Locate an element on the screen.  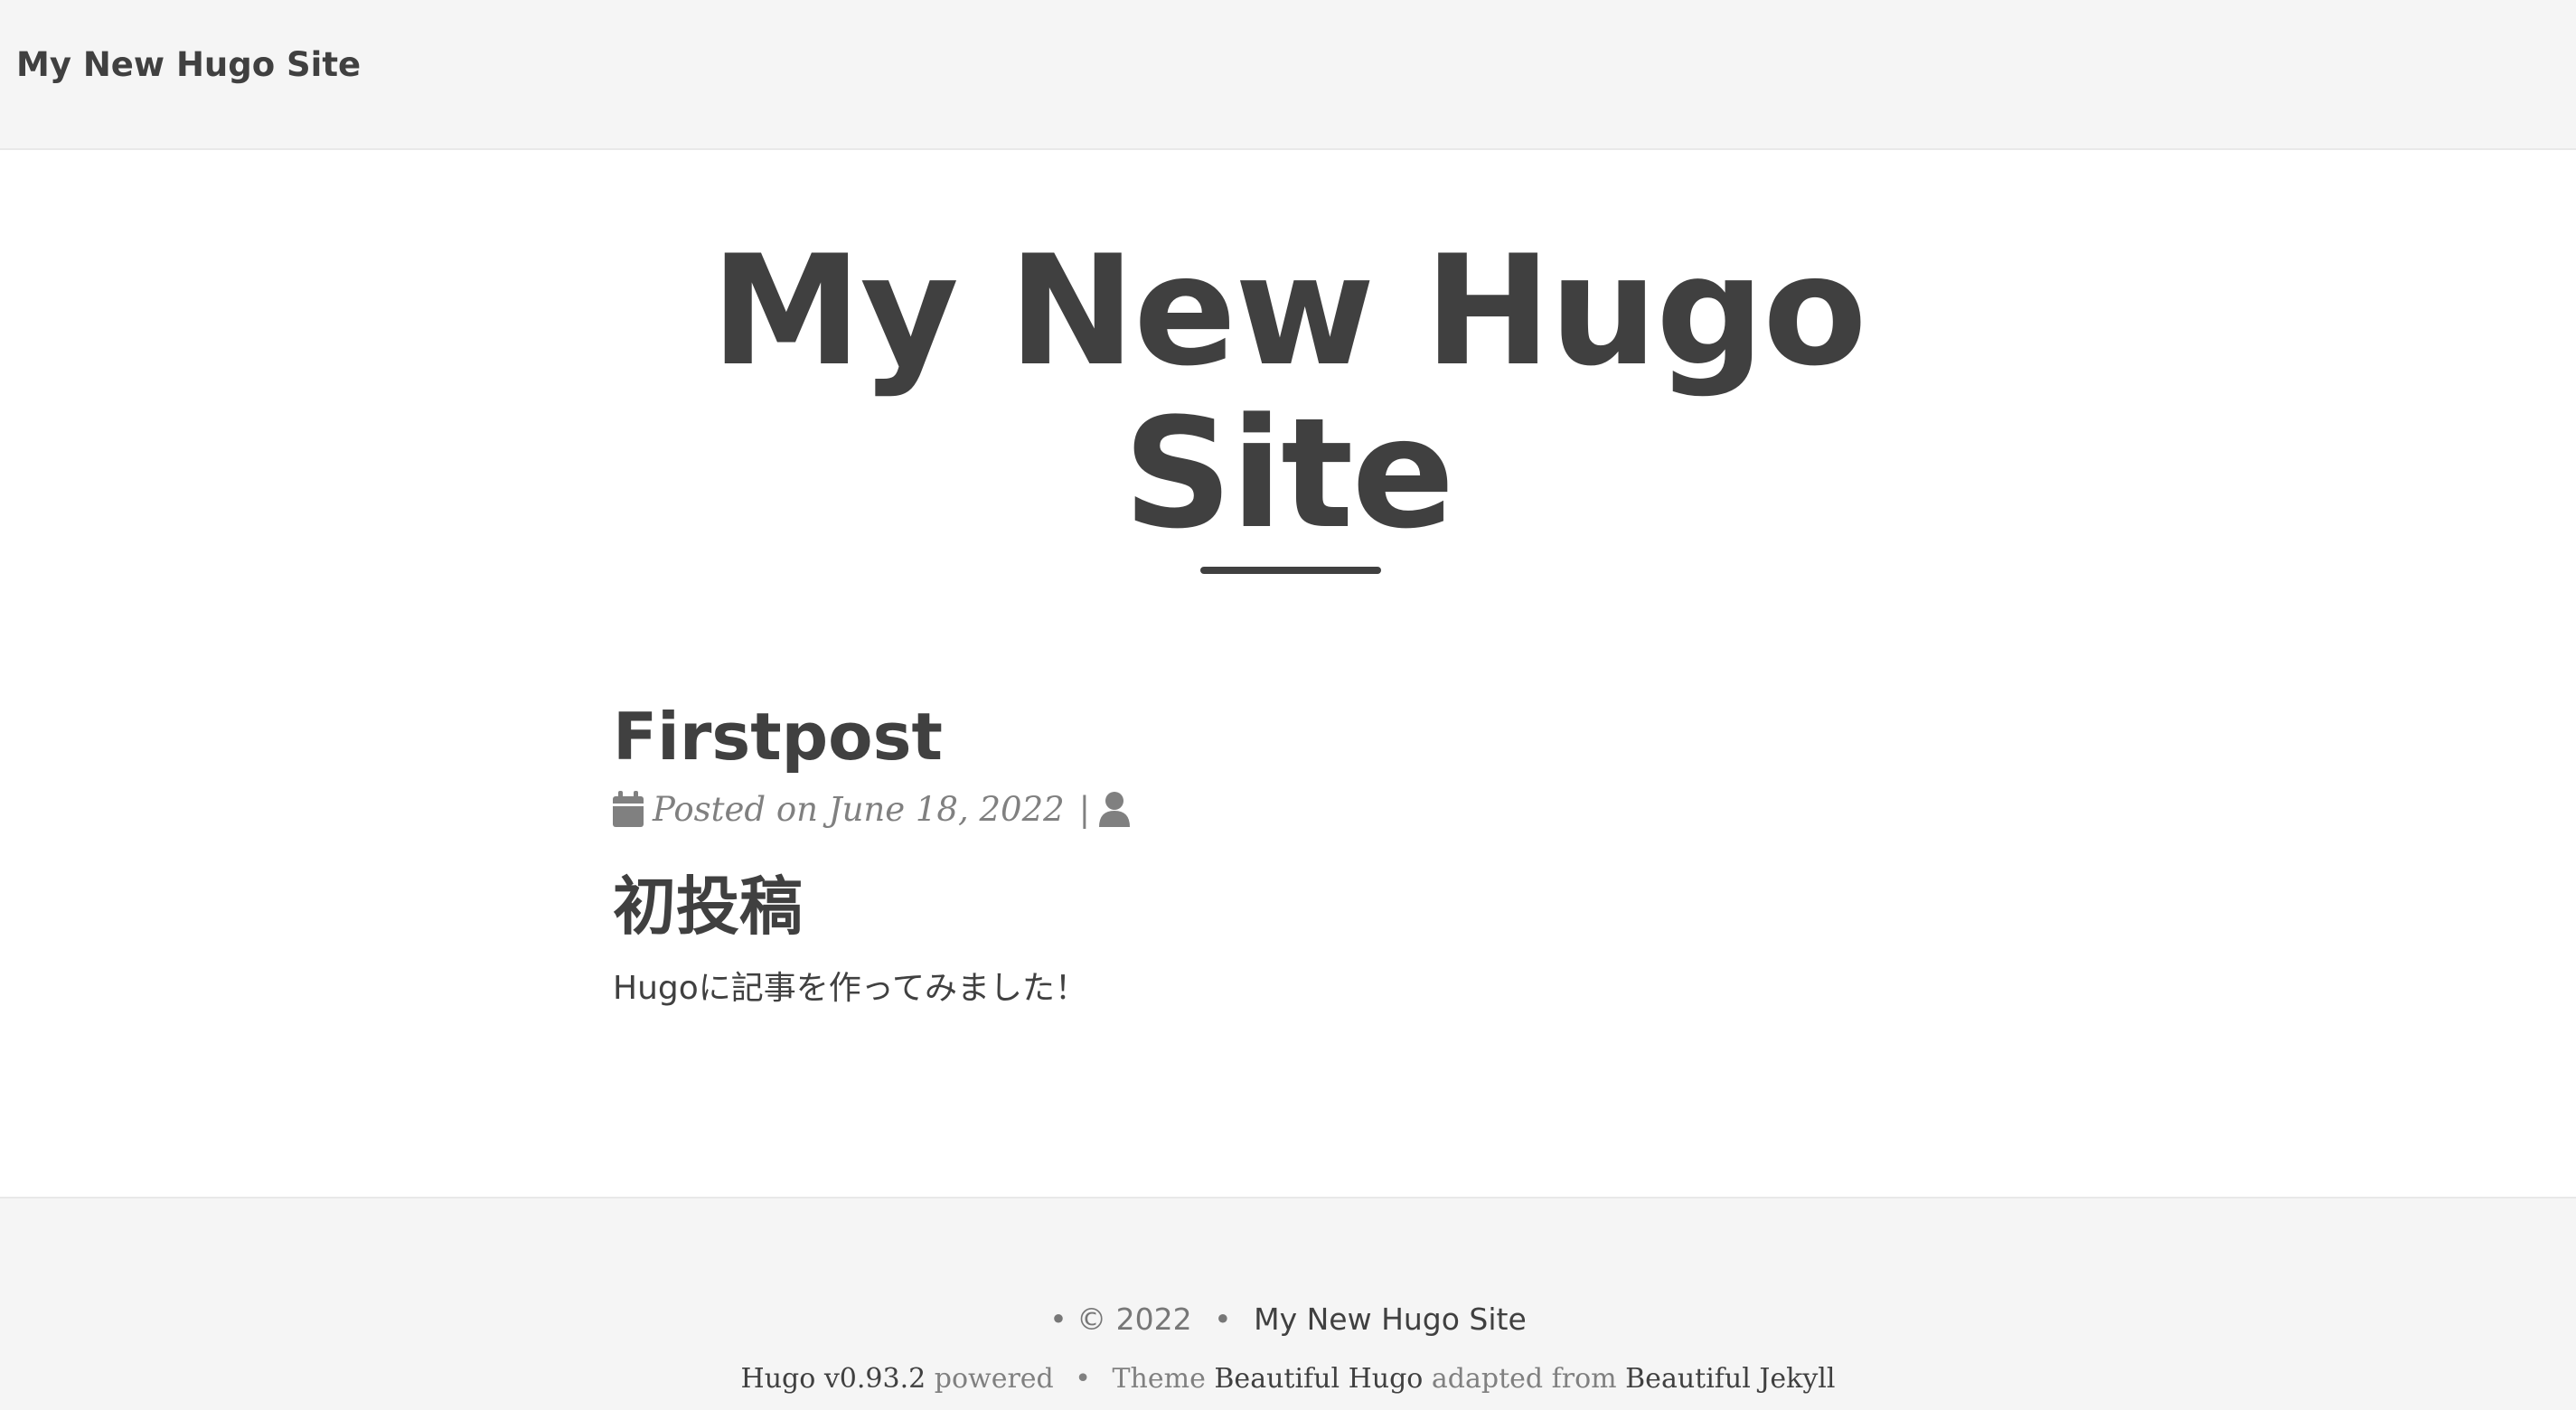
site-brand-link: My New Hugo Site is located at coordinates (189, 65).